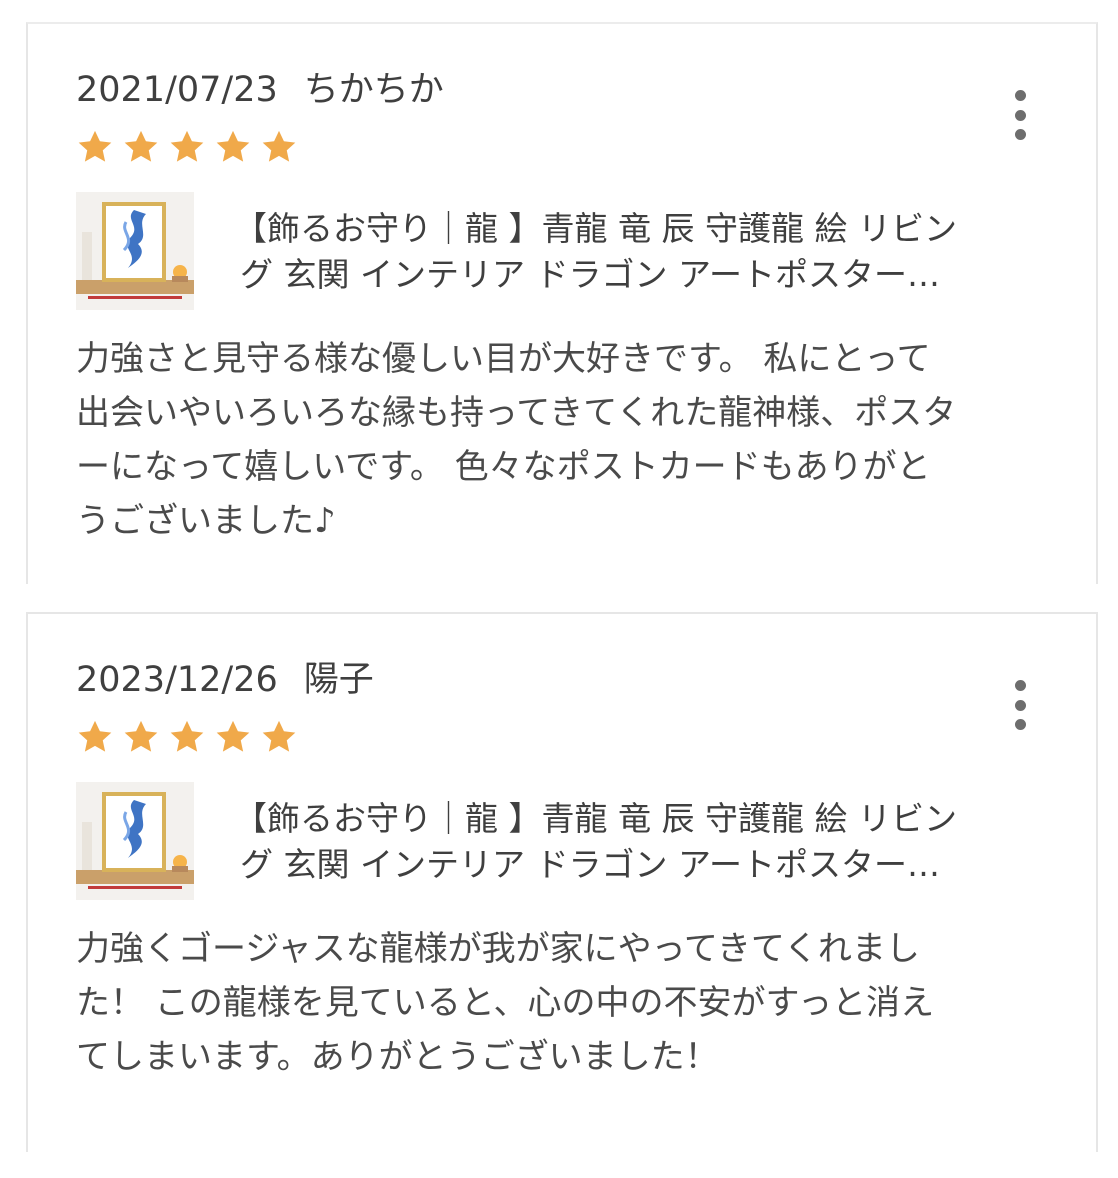 The width and height of the screenshot is (1118, 1178). What do you see at coordinates (503, 359) in the screenshot?
I see `review-text-line: 力強さと見守る様な優しい目が大好きです。 私にとって` at bounding box center [503, 359].